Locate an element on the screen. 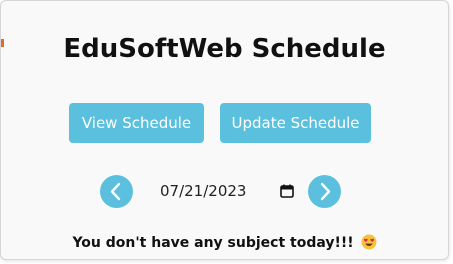 The width and height of the screenshot is (453, 264). calendar-icon is located at coordinates (287, 191).